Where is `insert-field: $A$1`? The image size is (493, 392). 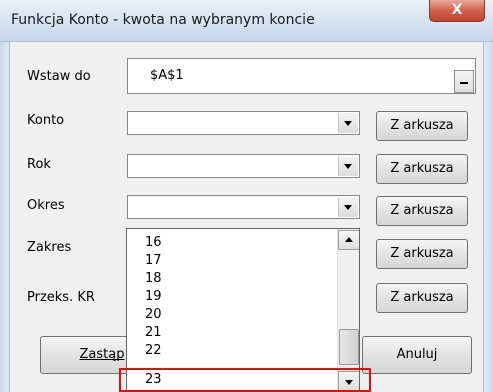 insert-field: $A$1 is located at coordinates (301, 76).